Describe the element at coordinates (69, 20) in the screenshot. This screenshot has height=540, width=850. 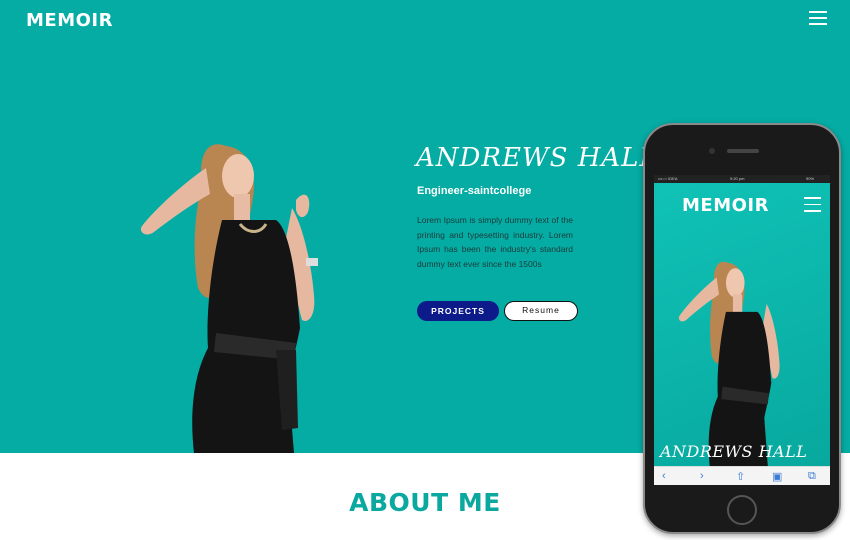
I see `site-logo: MEMOIR` at that location.